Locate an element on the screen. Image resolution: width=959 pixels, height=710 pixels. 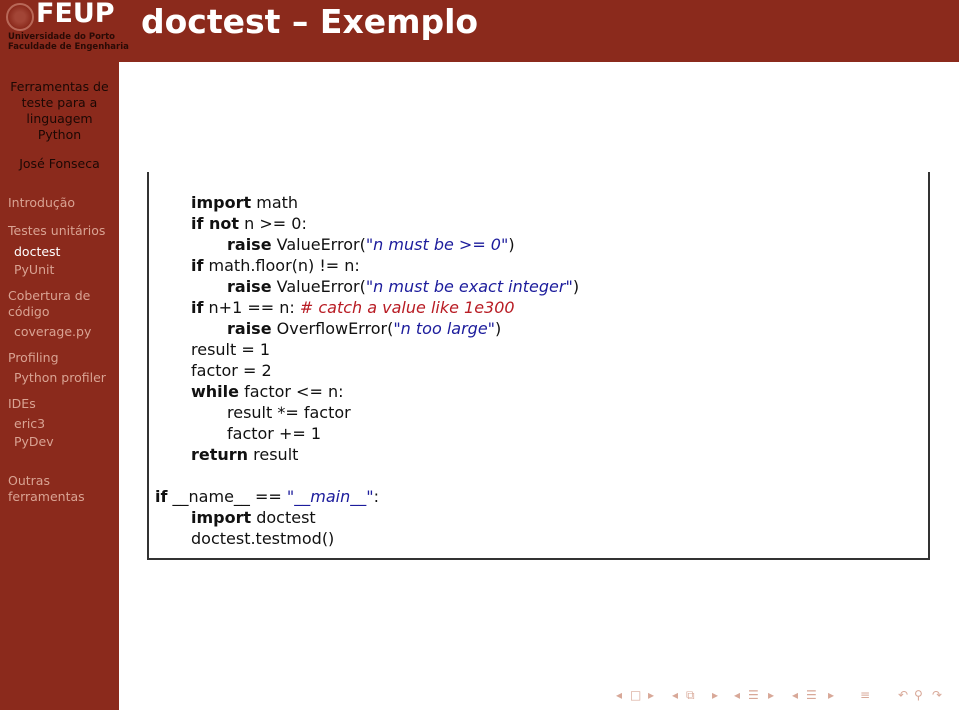
forward-icon: ↷ is located at coordinates (937, 695).